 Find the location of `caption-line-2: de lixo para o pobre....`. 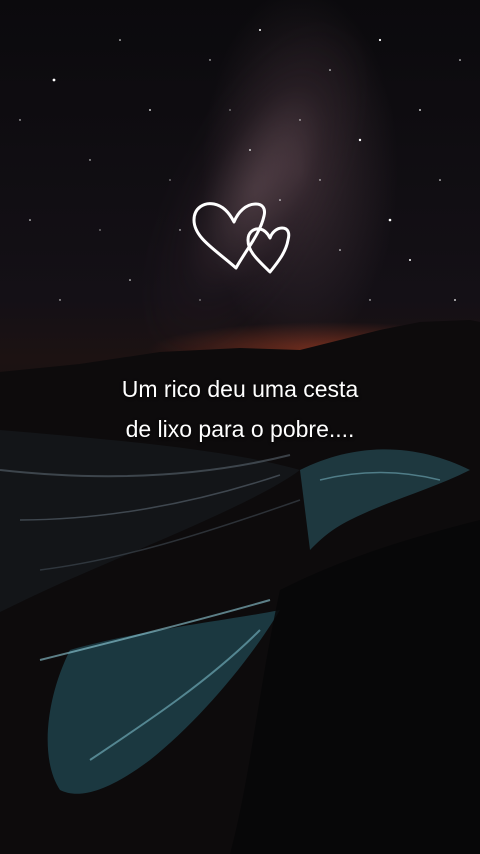

caption-line-2: de lixo para o pobre.... is located at coordinates (240, 429).